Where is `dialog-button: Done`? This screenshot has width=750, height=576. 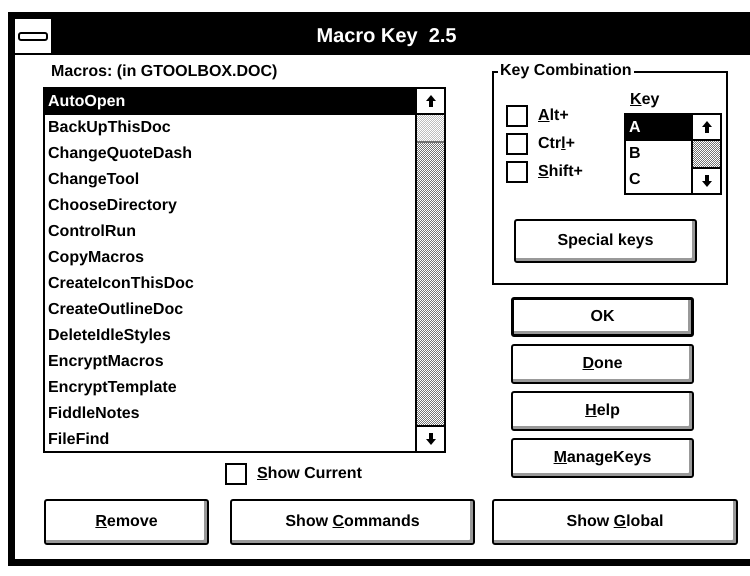
dialog-button: Done is located at coordinates (602, 364).